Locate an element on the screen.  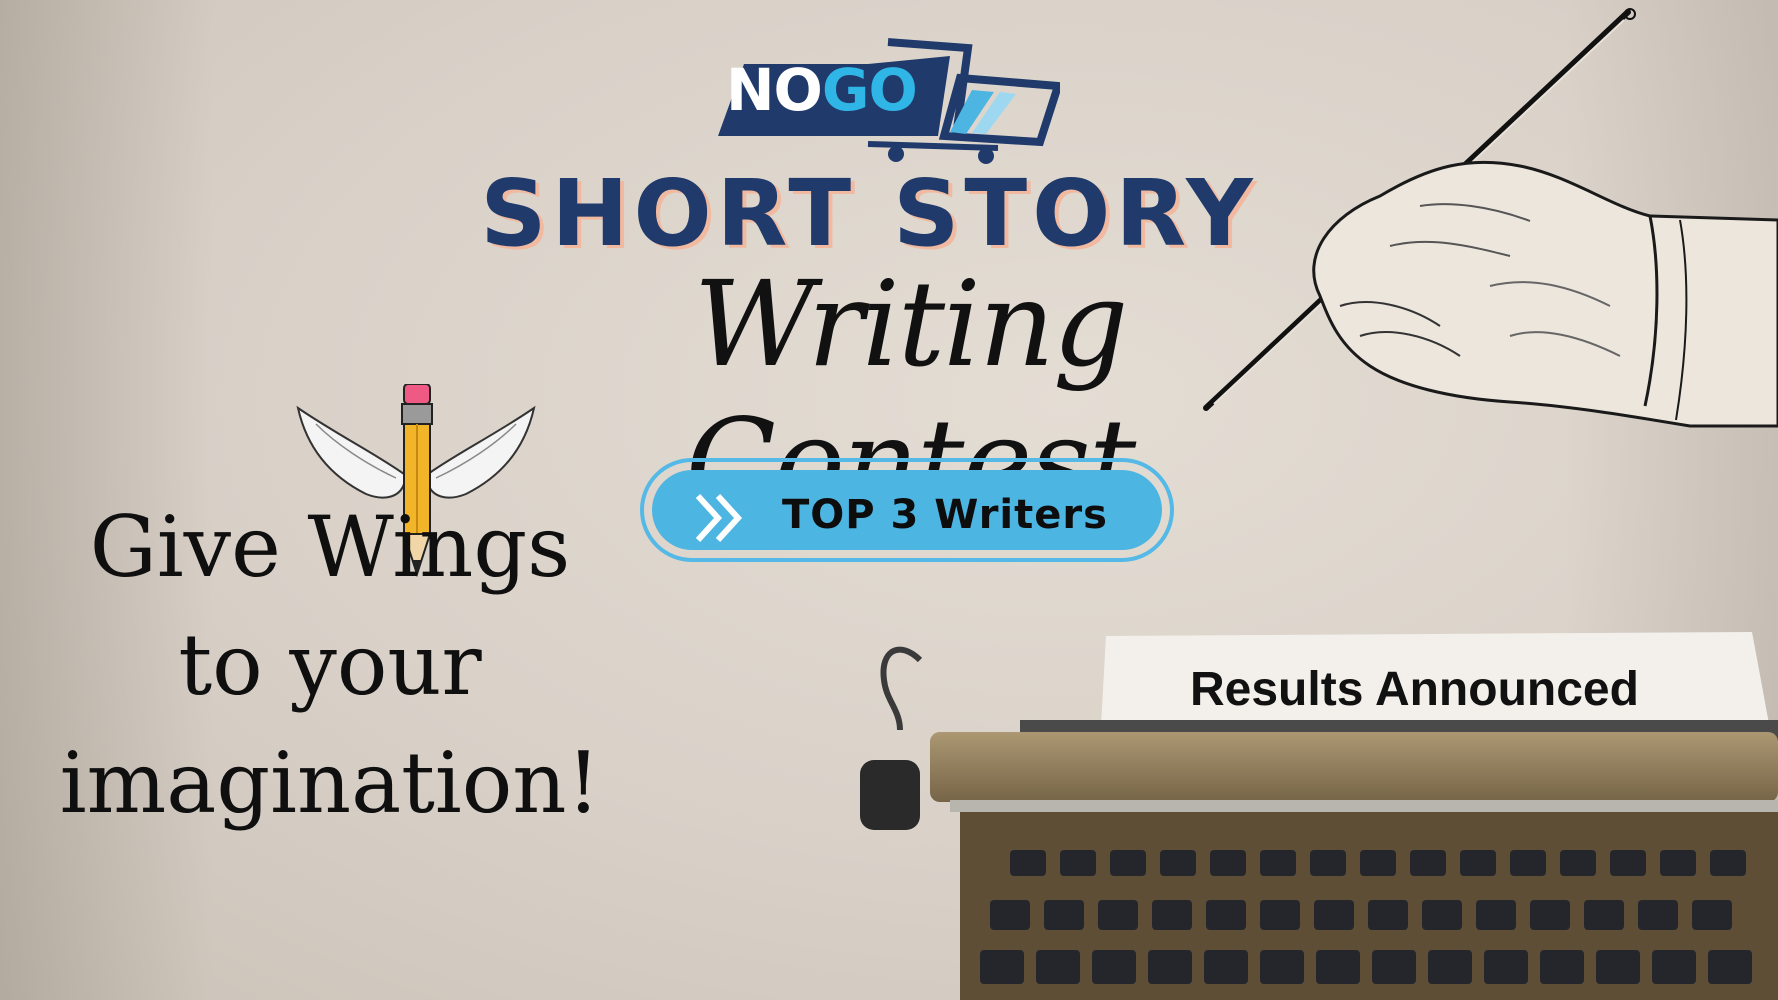
tagline: Give Wings to your imagination! is located at coordinates (330, 665).